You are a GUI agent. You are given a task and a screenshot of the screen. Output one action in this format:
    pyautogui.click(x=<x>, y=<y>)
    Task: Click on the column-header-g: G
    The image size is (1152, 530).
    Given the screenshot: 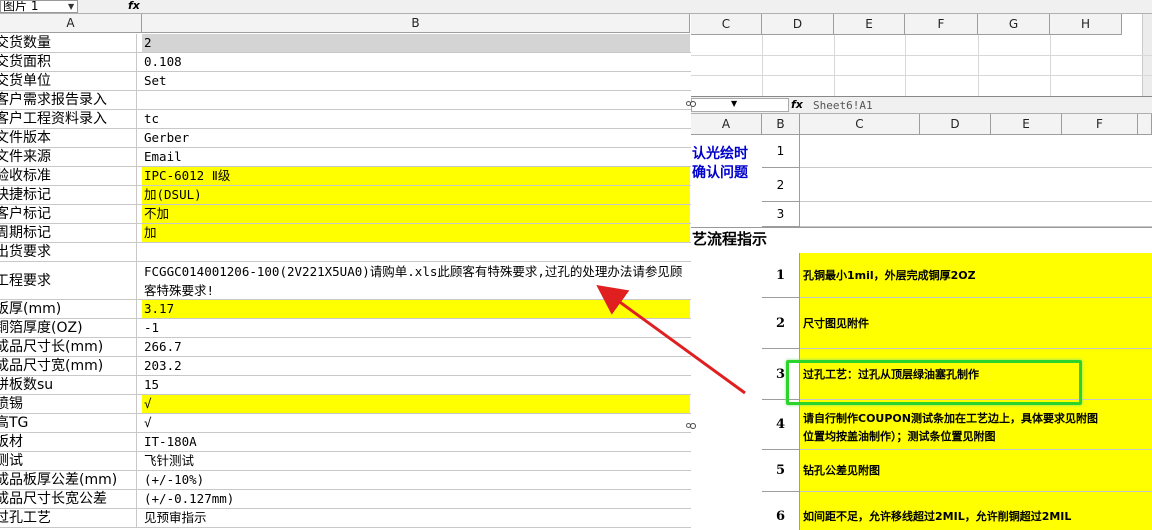 What is the action you would take?
    pyautogui.click(x=1014, y=24)
    